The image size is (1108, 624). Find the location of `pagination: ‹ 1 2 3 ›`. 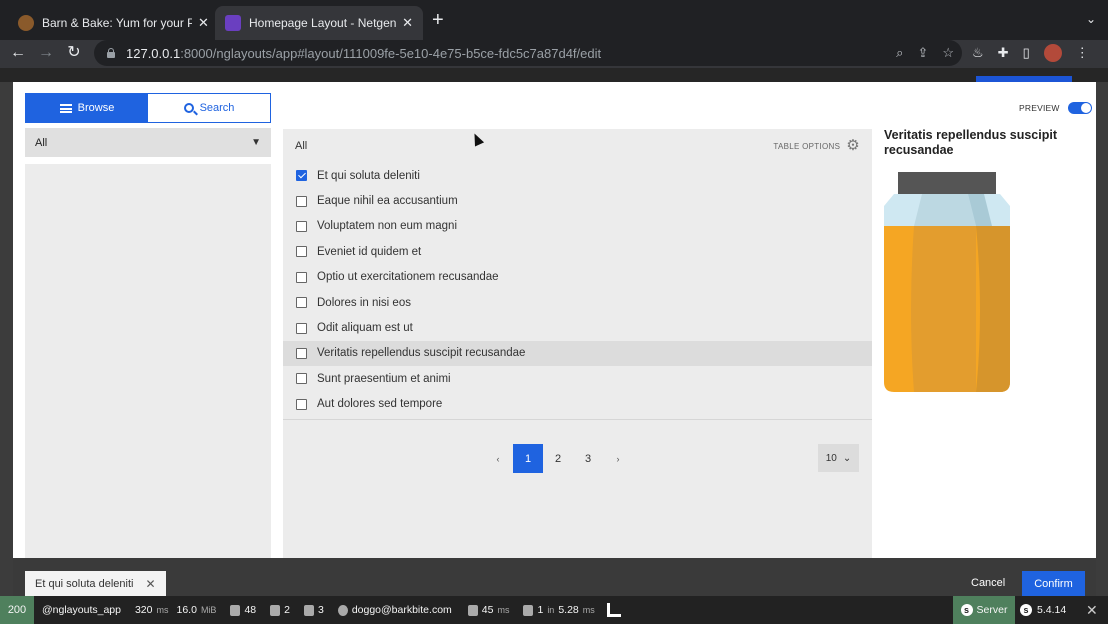

pagination: ‹ 1 2 3 › is located at coordinates (558, 458).